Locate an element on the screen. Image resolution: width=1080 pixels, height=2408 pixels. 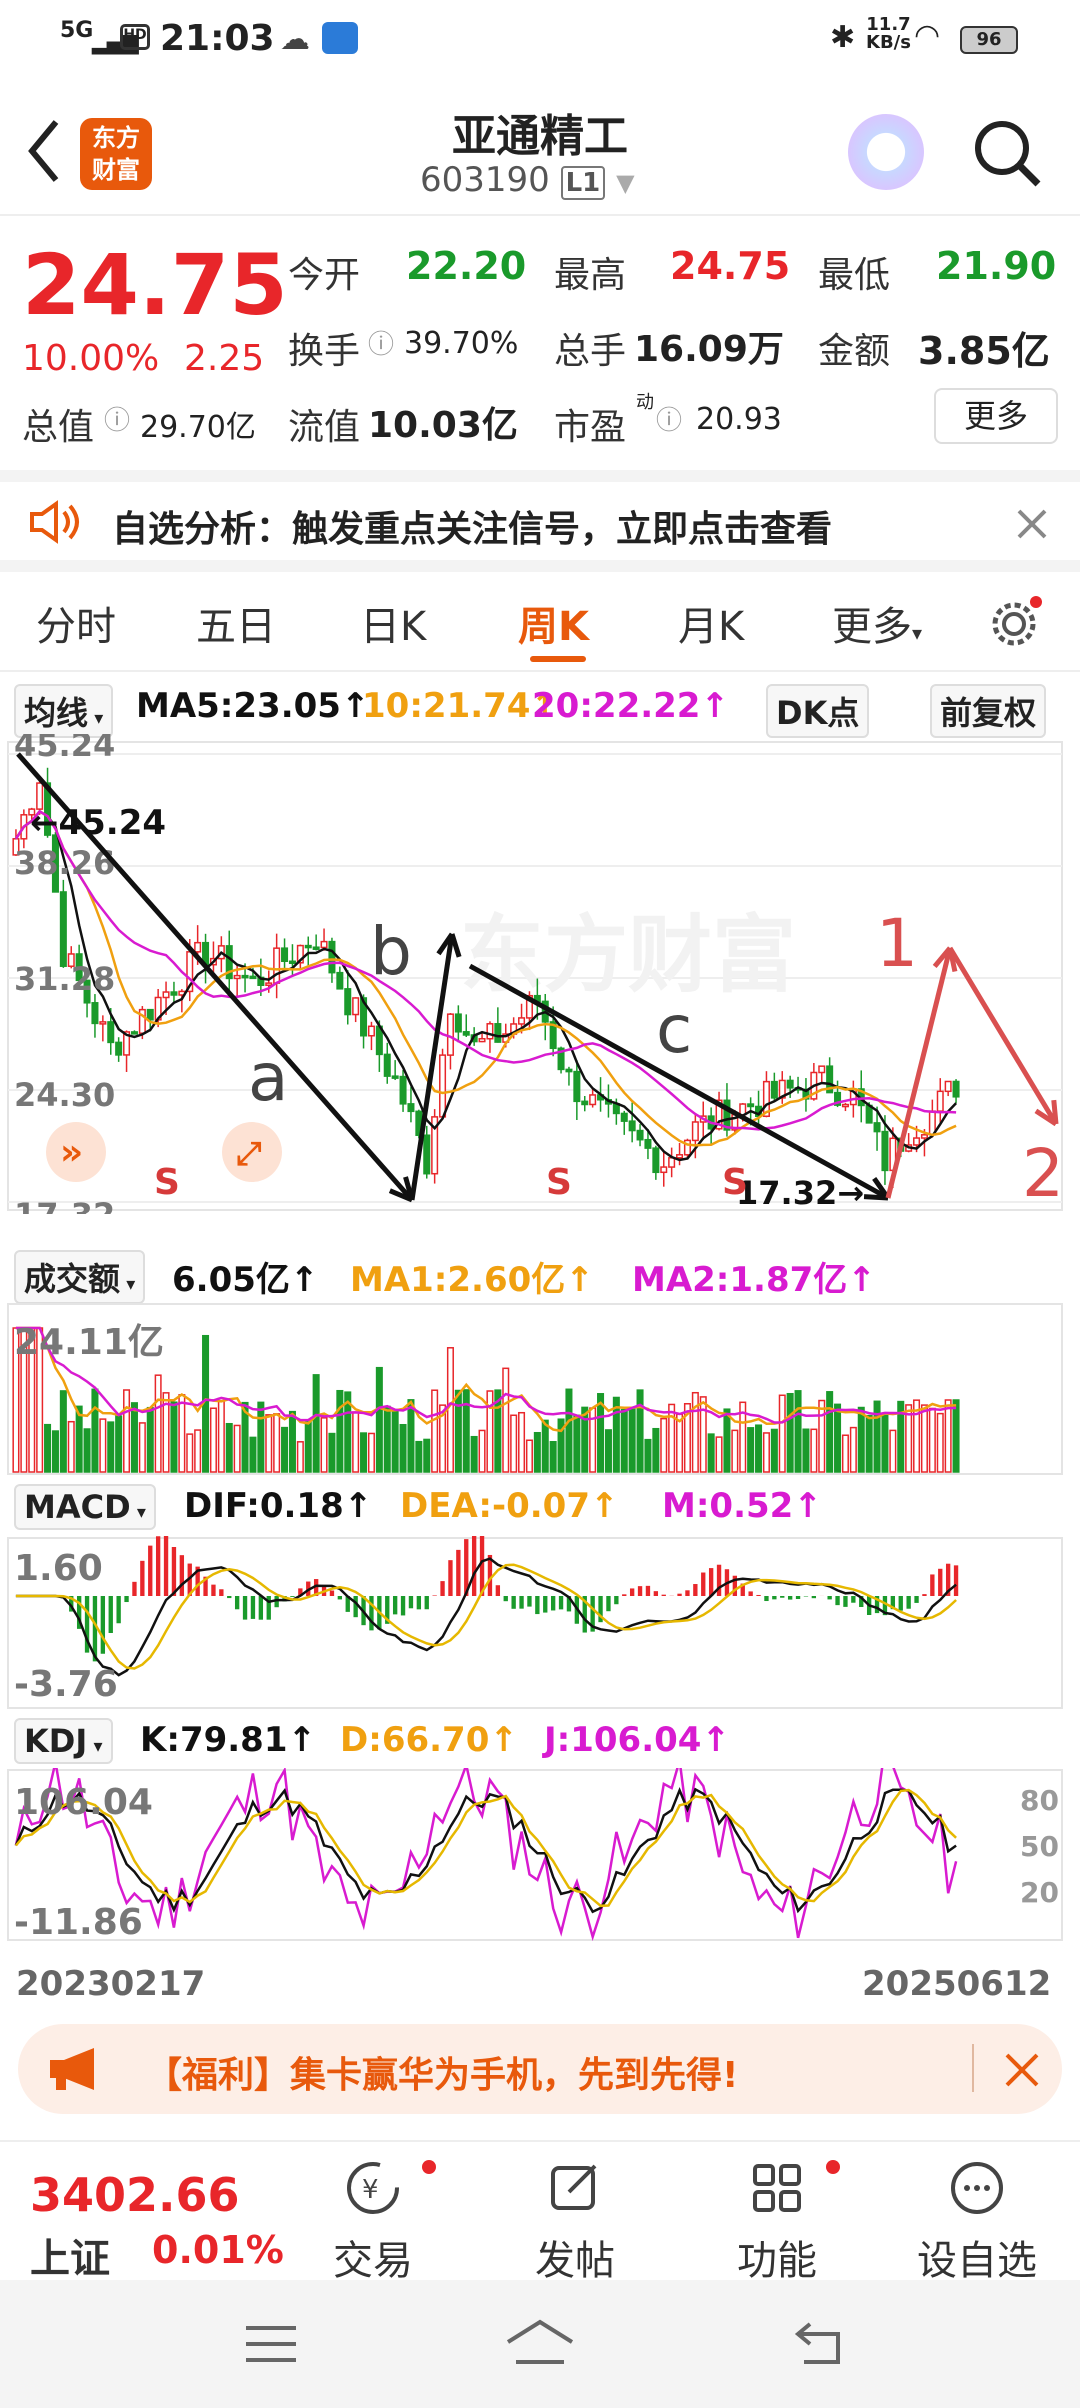
bottom-navigation: 3402.66 上证 0.01% ¥ 交易 发帖 功能 设自选 is located at coordinates (540, 2212).